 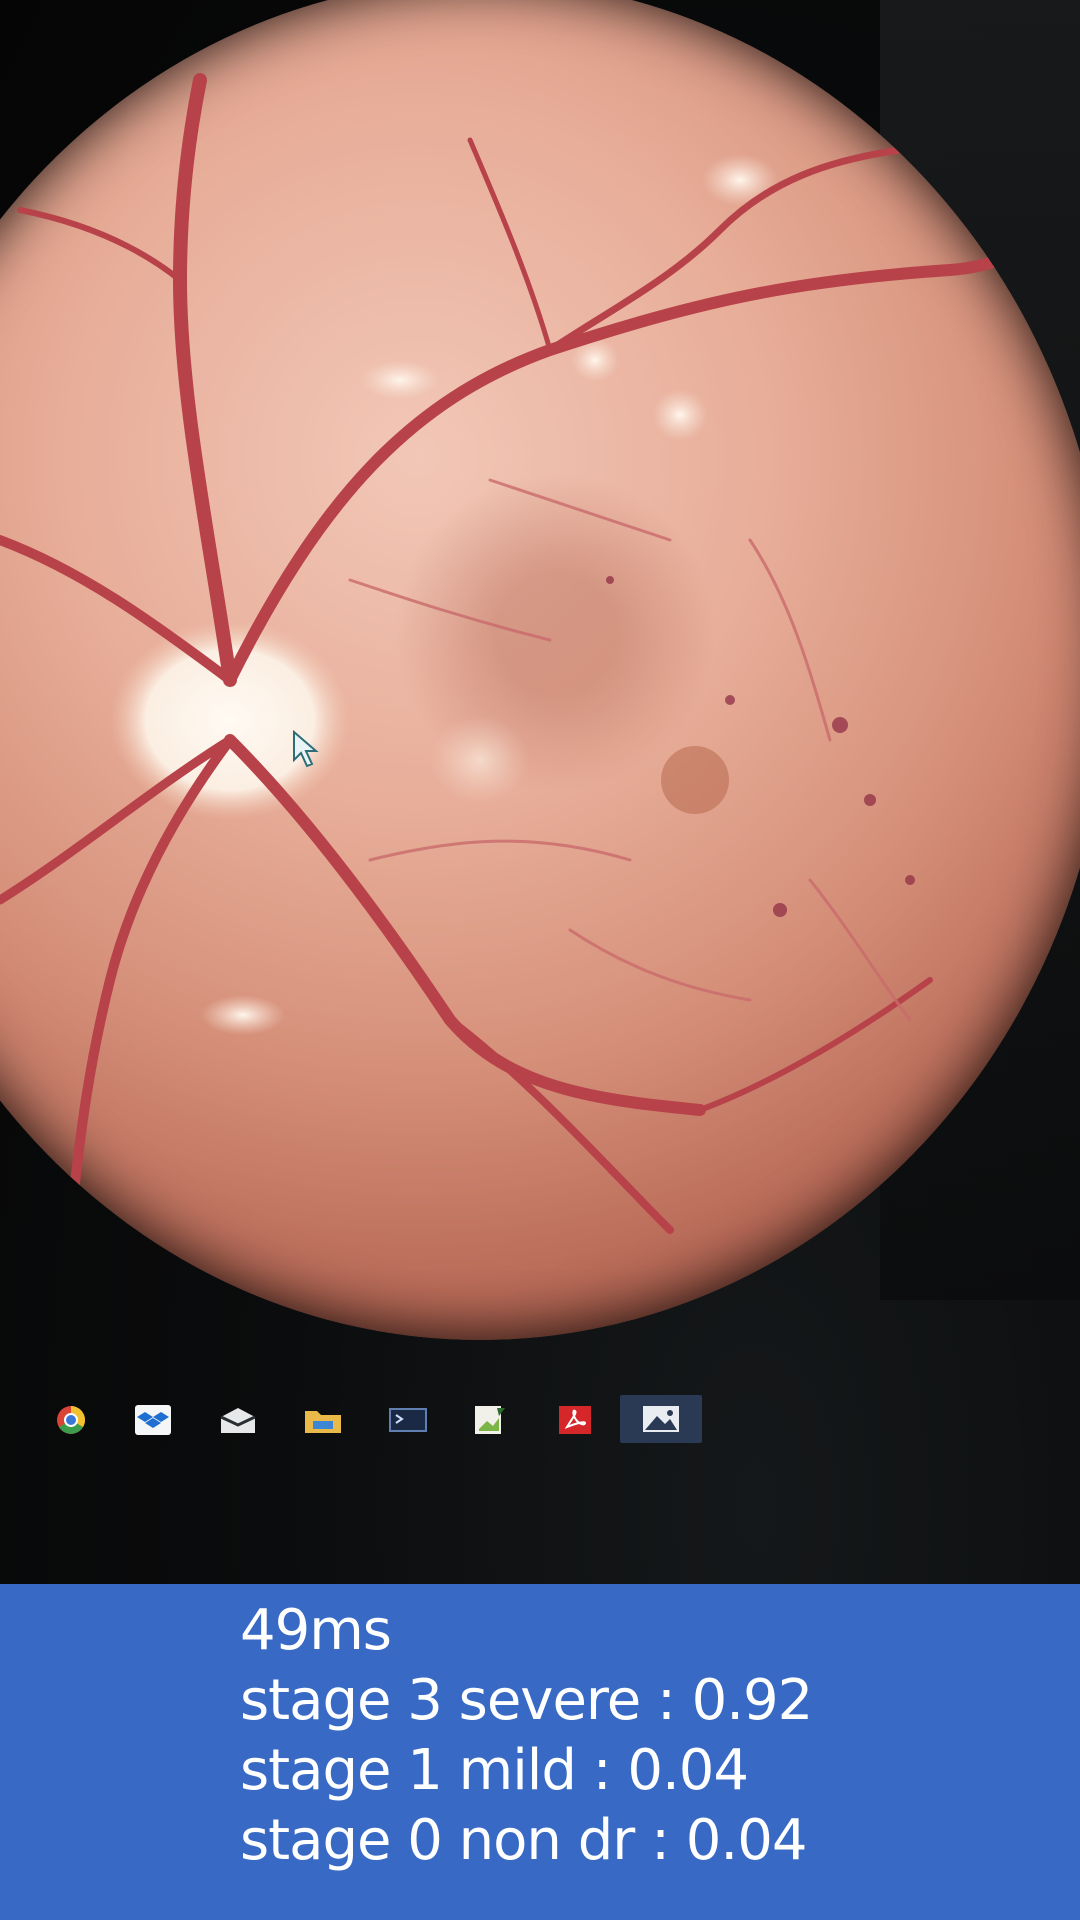 I want to click on chrome-icon, so click(x=71, y=1420).